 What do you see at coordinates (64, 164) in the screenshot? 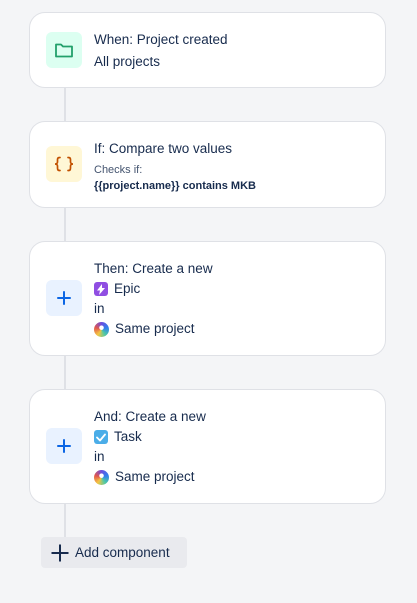
I see `curly-braces-icon` at bounding box center [64, 164].